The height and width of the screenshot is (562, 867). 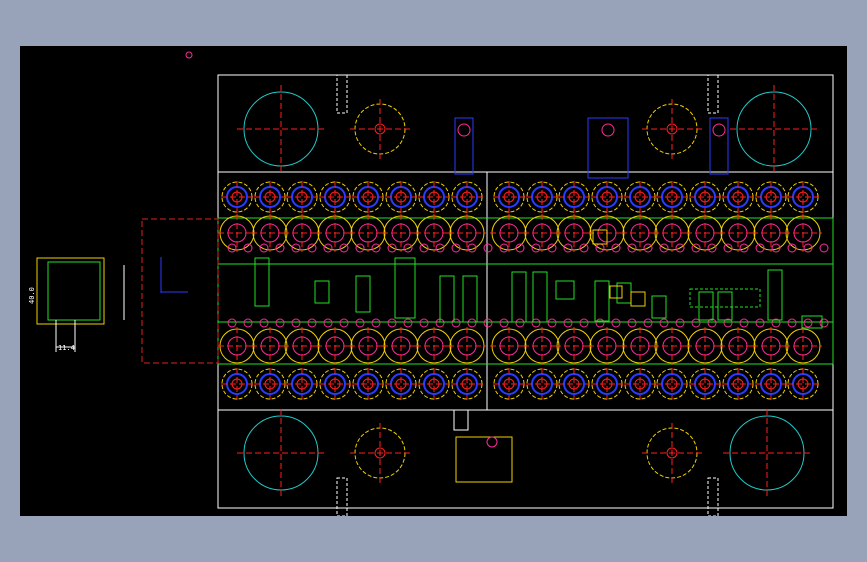 I want to click on blank-outline, so click(x=70, y=291).